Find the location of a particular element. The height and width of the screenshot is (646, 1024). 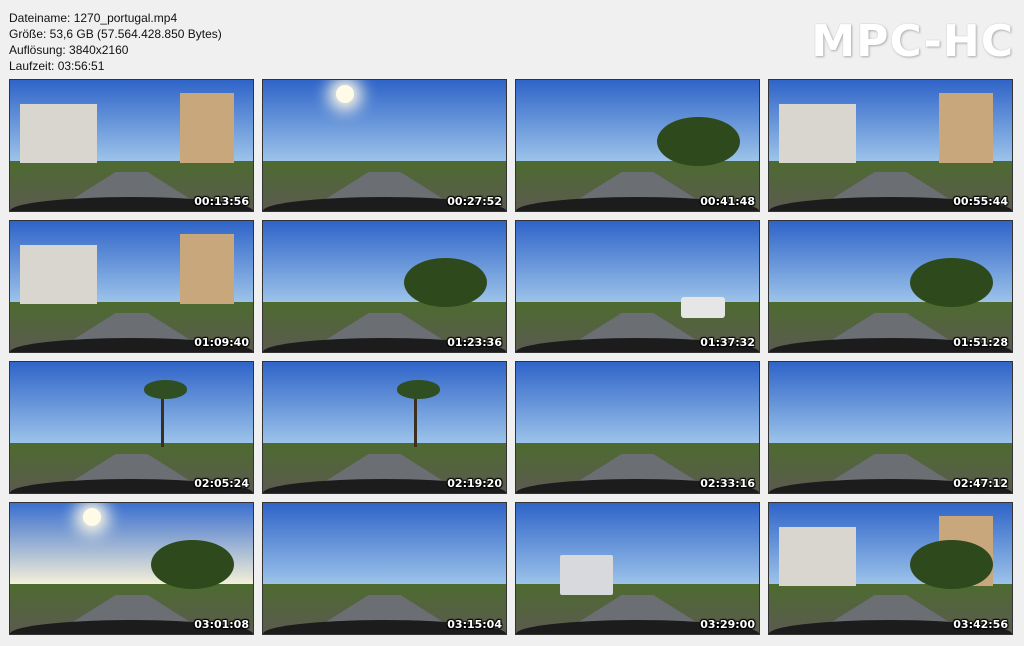

thumbnail-timestamp: 03:15:04 is located at coordinates (474, 624).